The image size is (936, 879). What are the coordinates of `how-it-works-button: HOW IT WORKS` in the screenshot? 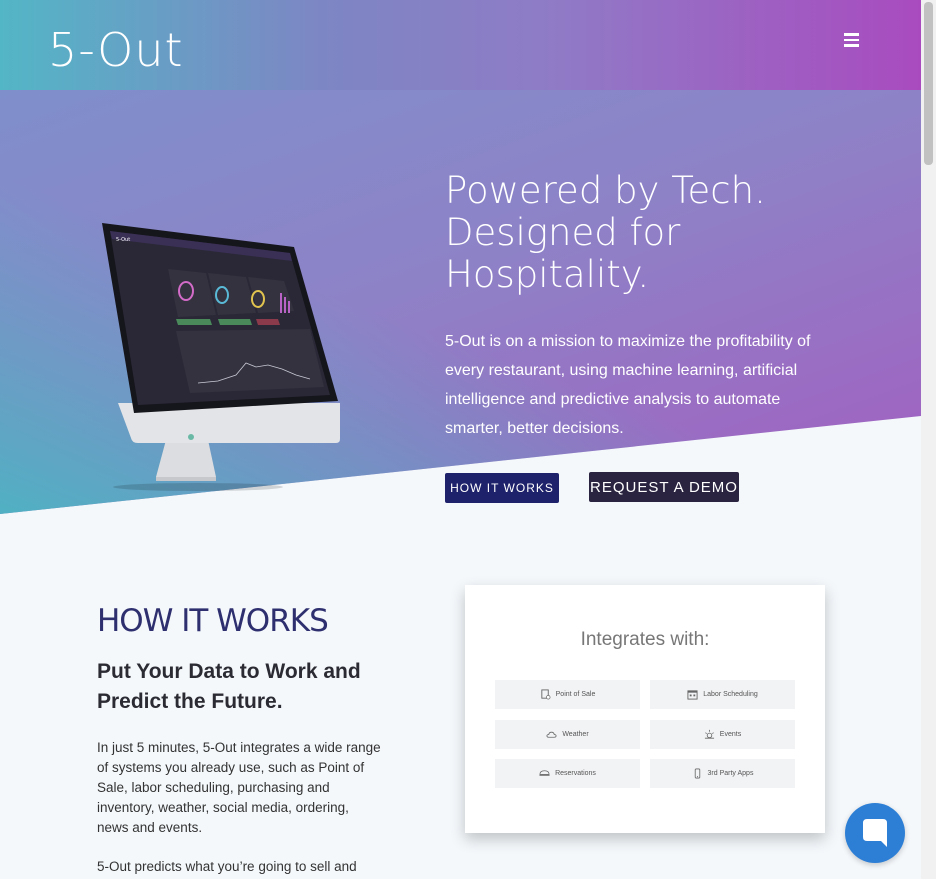 It's located at (502, 488).